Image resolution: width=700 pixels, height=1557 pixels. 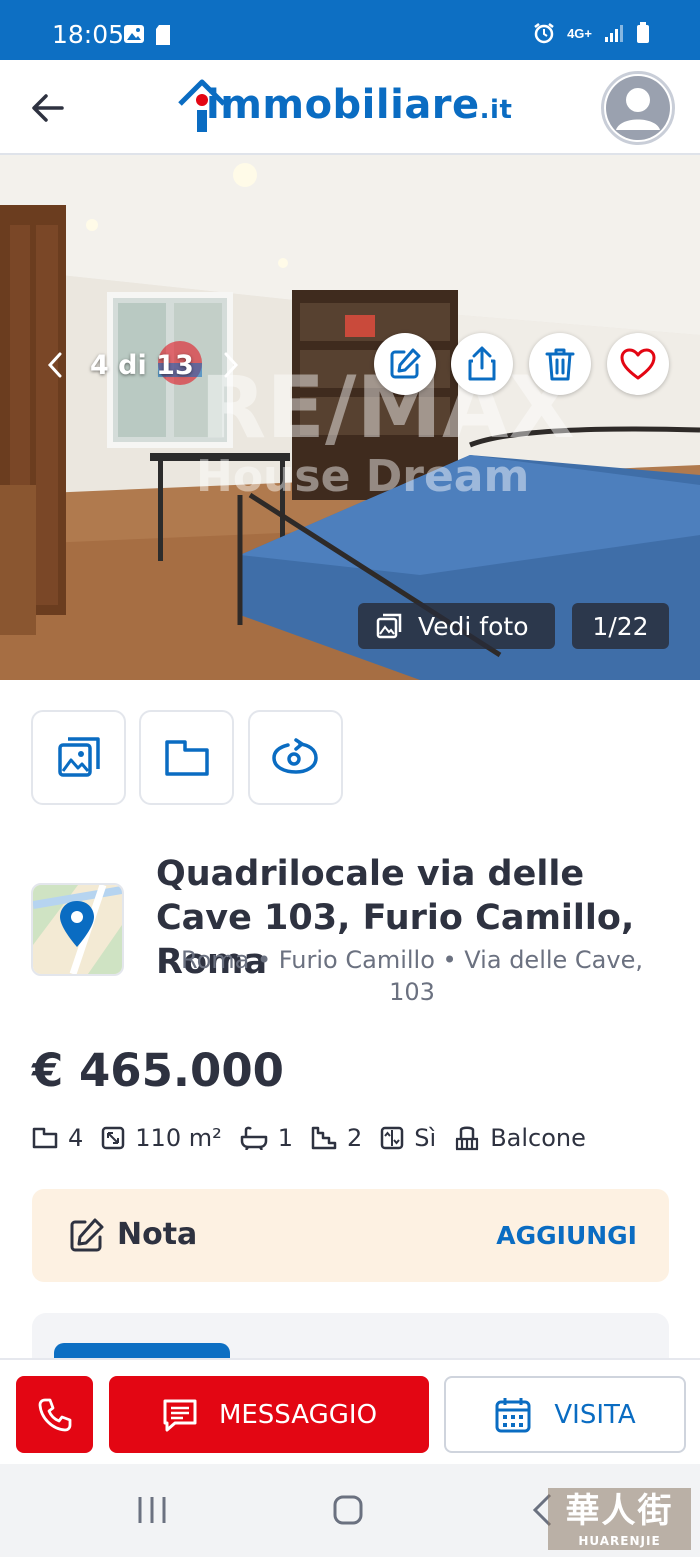 I want to click on message-button: MESSAGGIO, so click(x=269, y=1414).